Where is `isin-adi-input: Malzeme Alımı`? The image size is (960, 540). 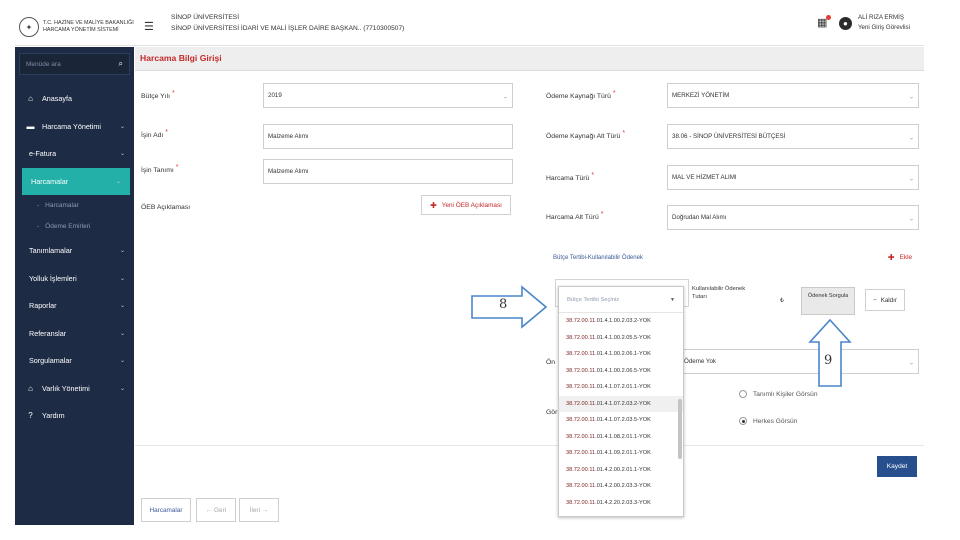 isin-adi-input: Malzeme Alımı is located at coordinates (388, 136).